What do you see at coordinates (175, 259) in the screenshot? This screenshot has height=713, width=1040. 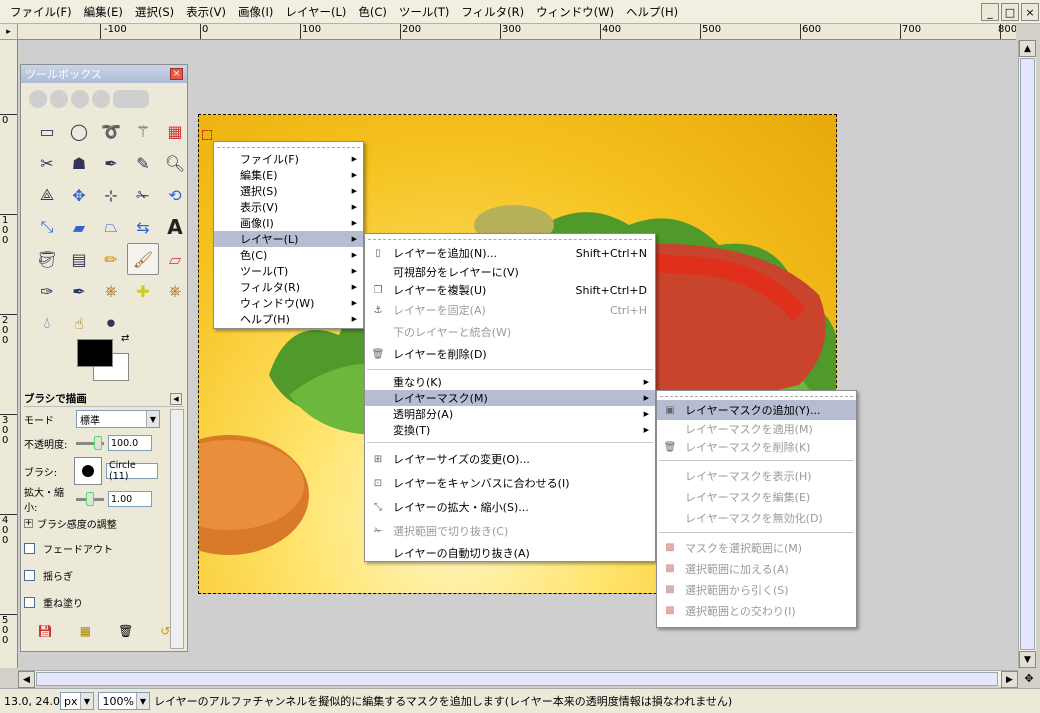 I see `eraser-icon: ▱` at bounding box center [175, 259].